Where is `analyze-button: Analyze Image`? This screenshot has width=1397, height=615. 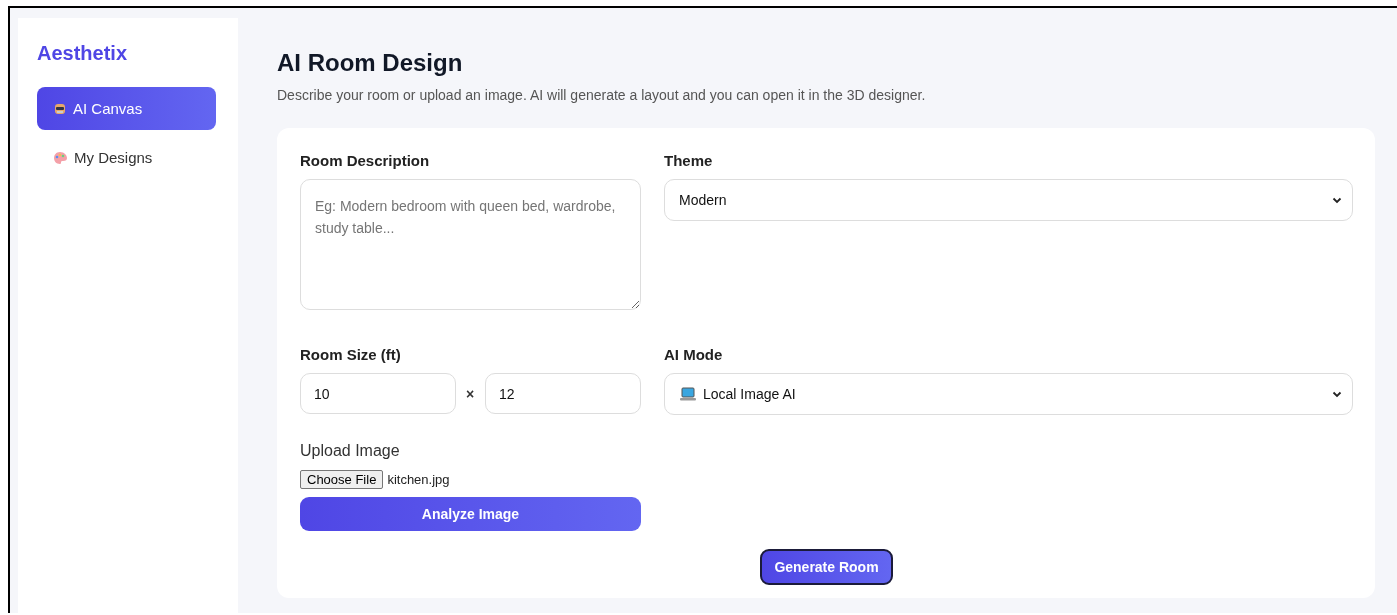
analyze-button: Analyze Image is located at coordinates (470, 514).